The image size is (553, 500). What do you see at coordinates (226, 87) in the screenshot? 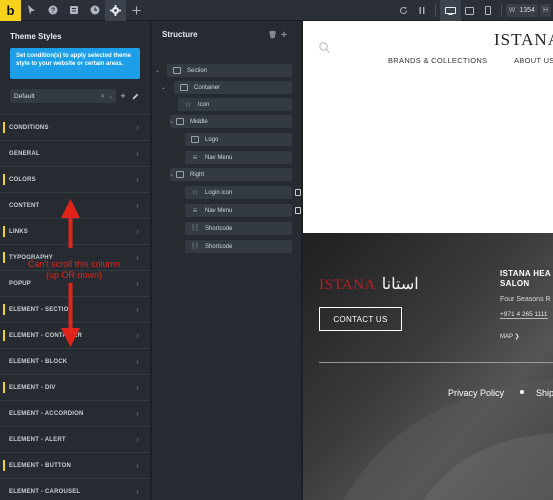
I see `structure-node-container: ⌄ Container` at bounding box center [226, 87].